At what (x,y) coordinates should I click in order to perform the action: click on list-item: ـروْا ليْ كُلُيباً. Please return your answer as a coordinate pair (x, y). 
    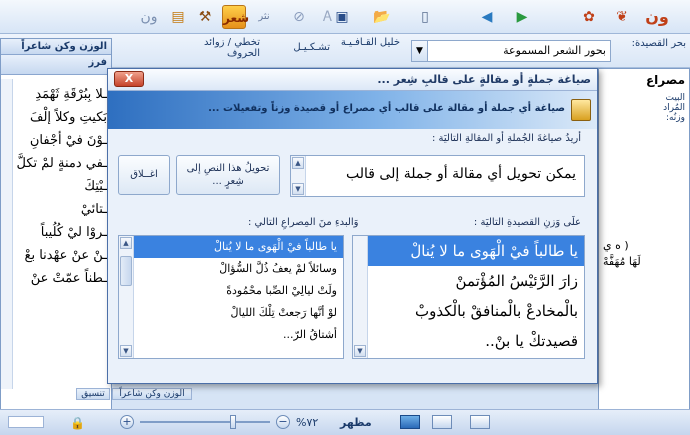
    Looking at the image, I should click on (73, 232).